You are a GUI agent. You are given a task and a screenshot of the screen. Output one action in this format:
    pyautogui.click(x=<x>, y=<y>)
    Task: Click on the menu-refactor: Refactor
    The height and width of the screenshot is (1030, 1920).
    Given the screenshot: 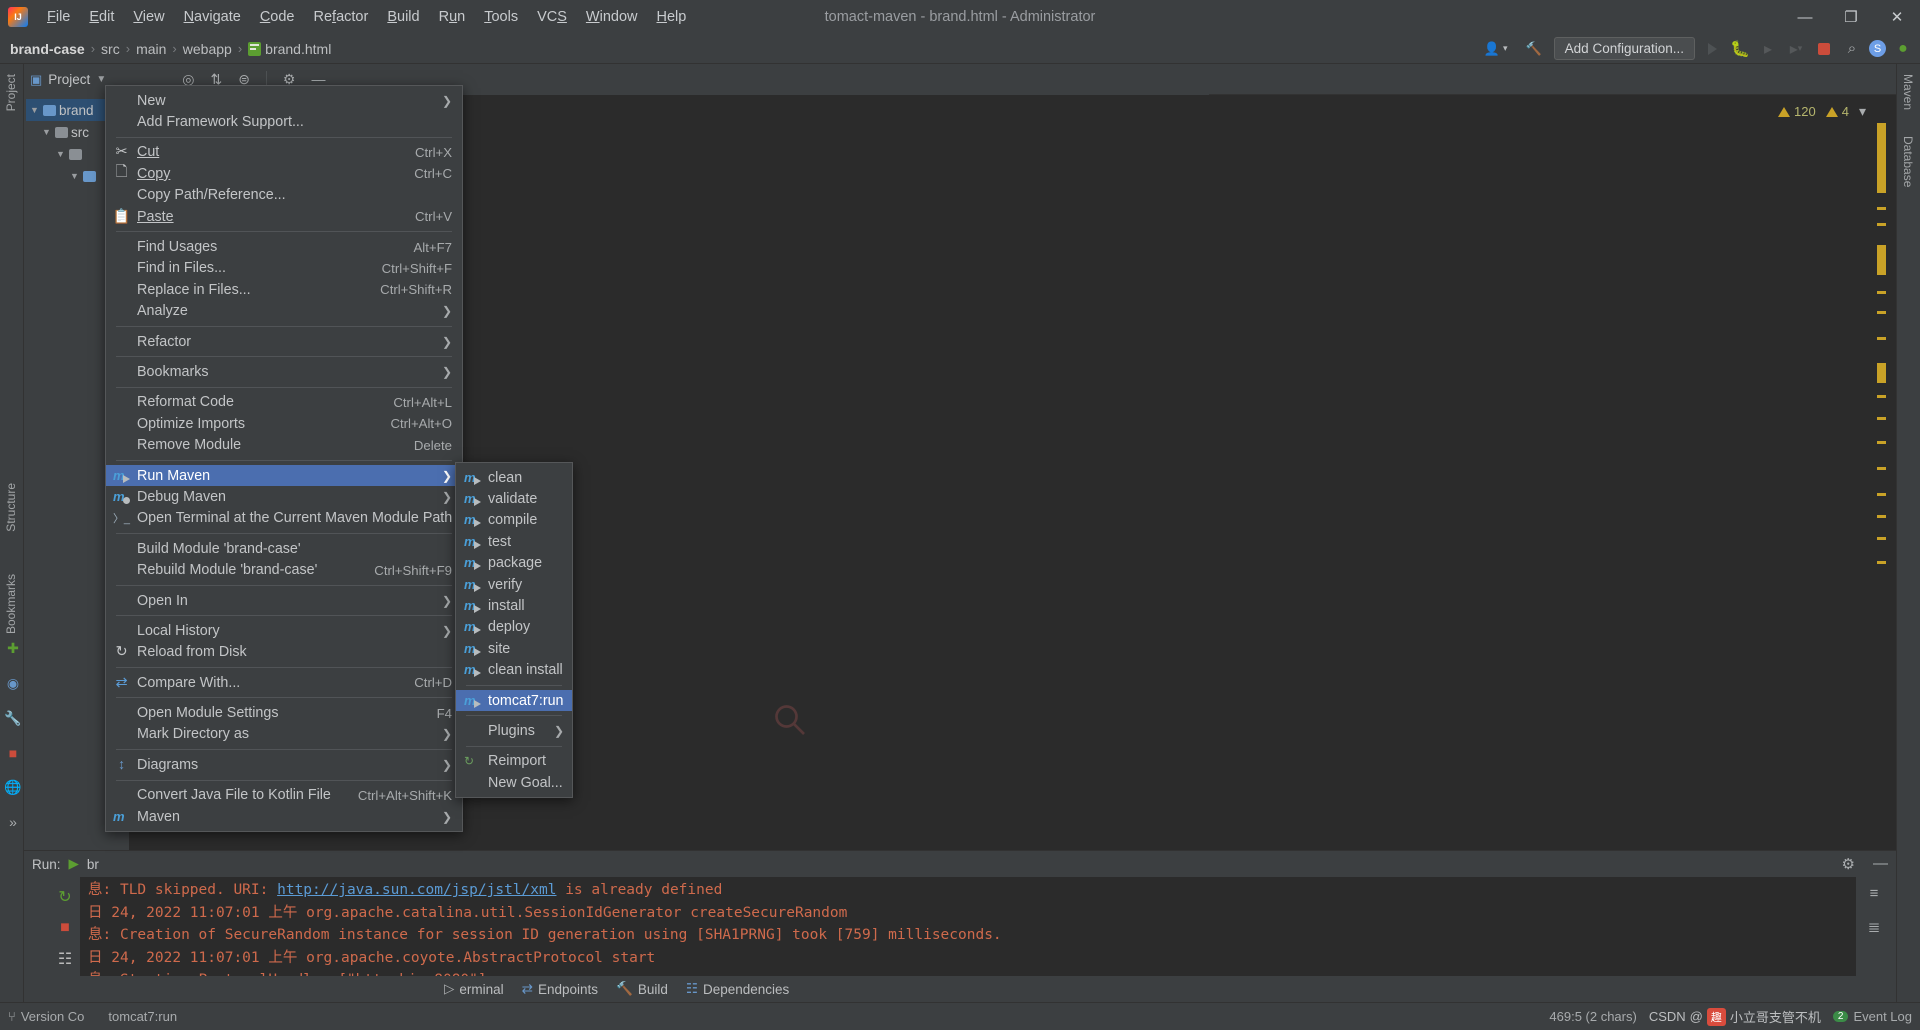 What is the action you would take?
    pyautogui.click(x=341, y=17)
    